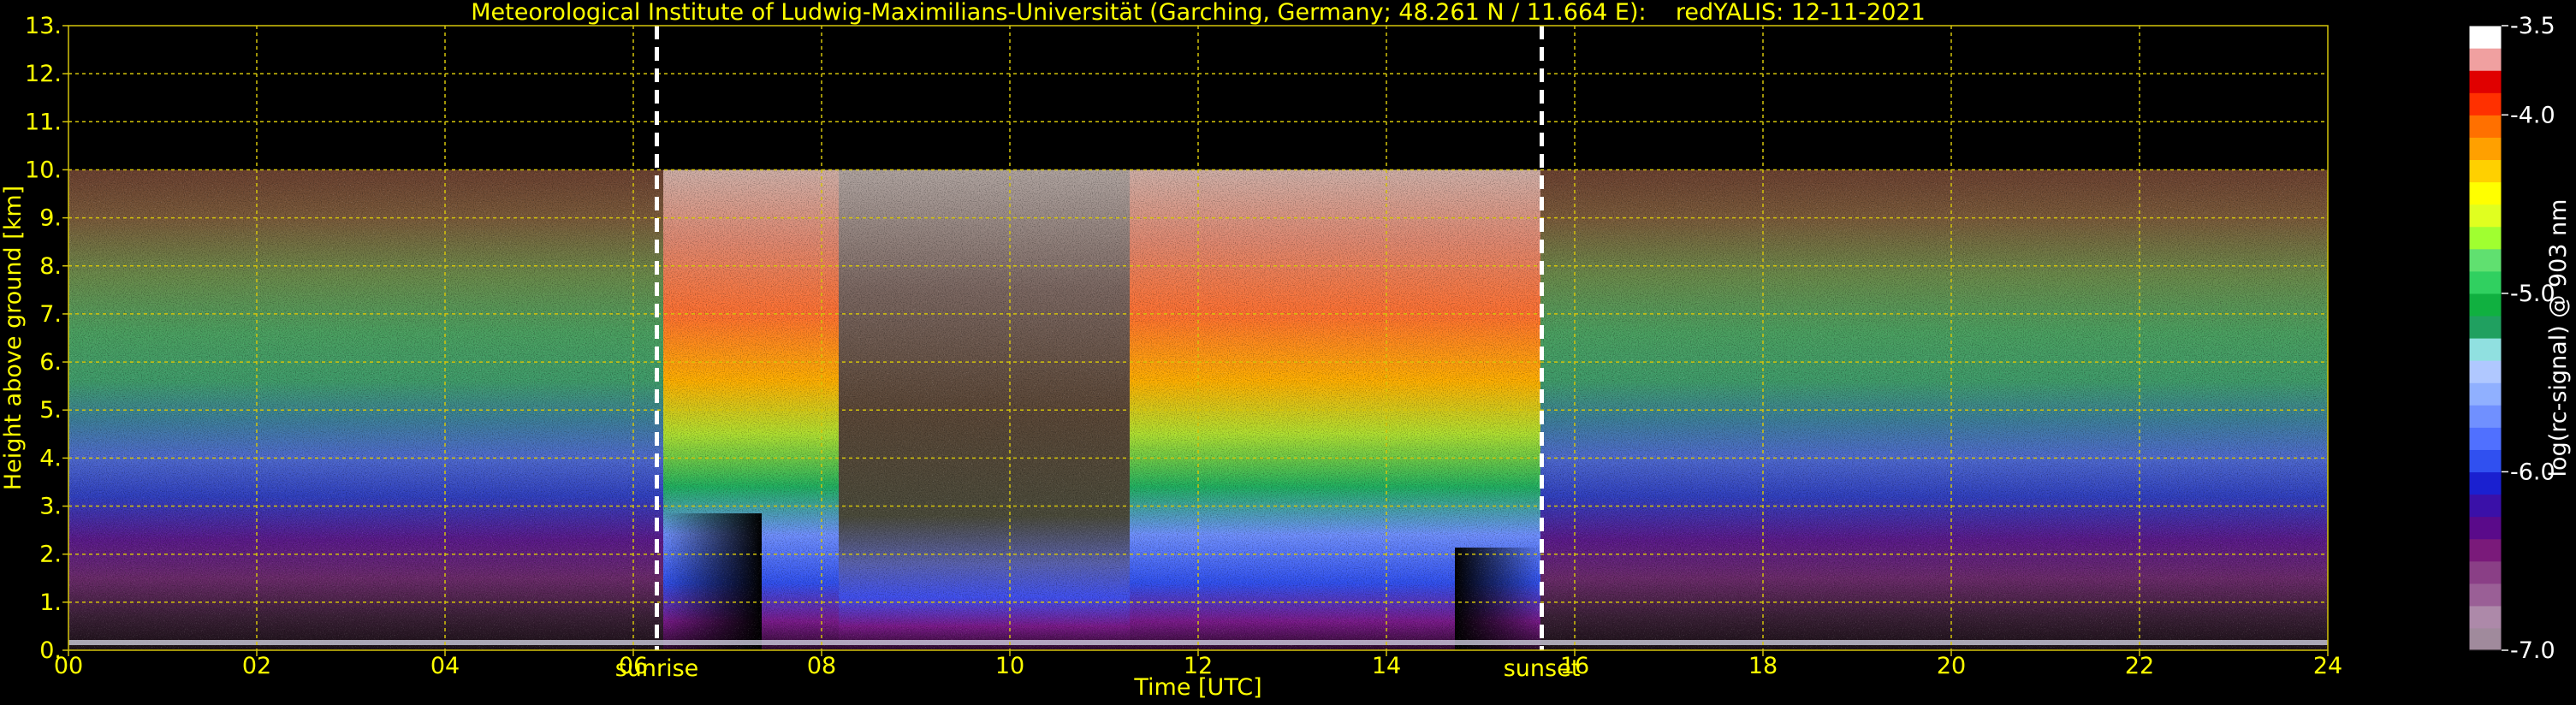 This screenshot has height=705, width=2576. What do you see at coordinates (2532, 26) in the screenshot?
I see `colorbar-tick-label: -3.5` at bounding box center [2532, 26].